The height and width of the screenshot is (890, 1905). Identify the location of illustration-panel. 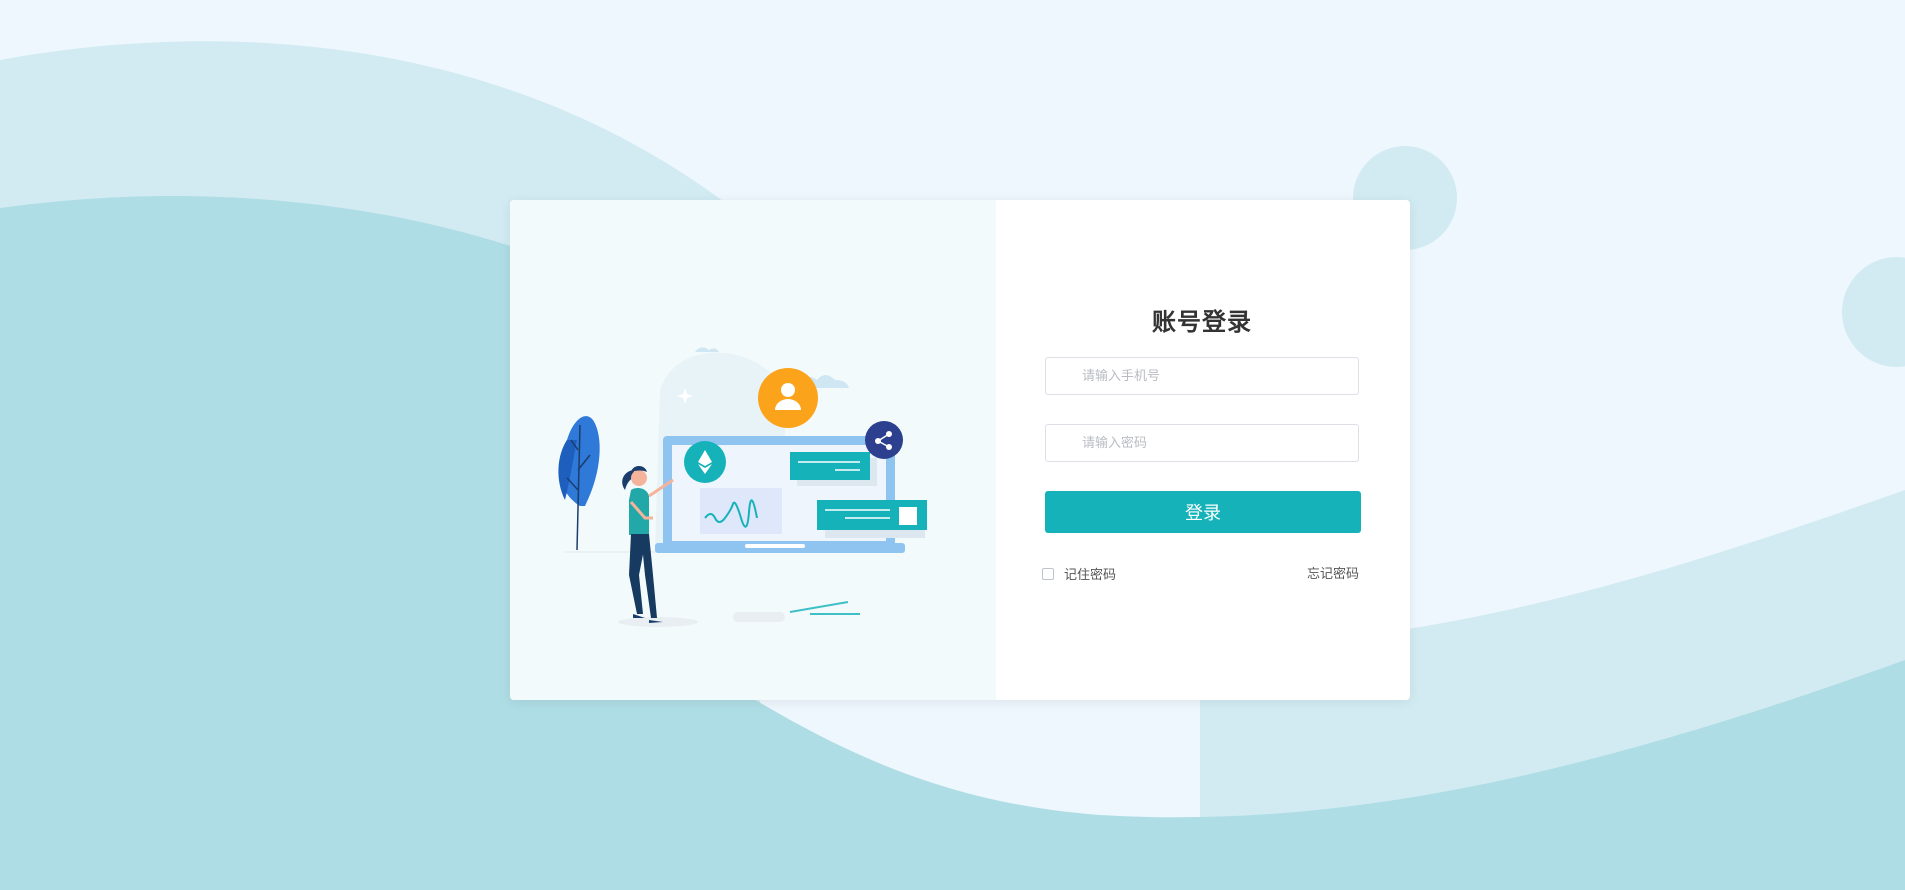
(753, 450).